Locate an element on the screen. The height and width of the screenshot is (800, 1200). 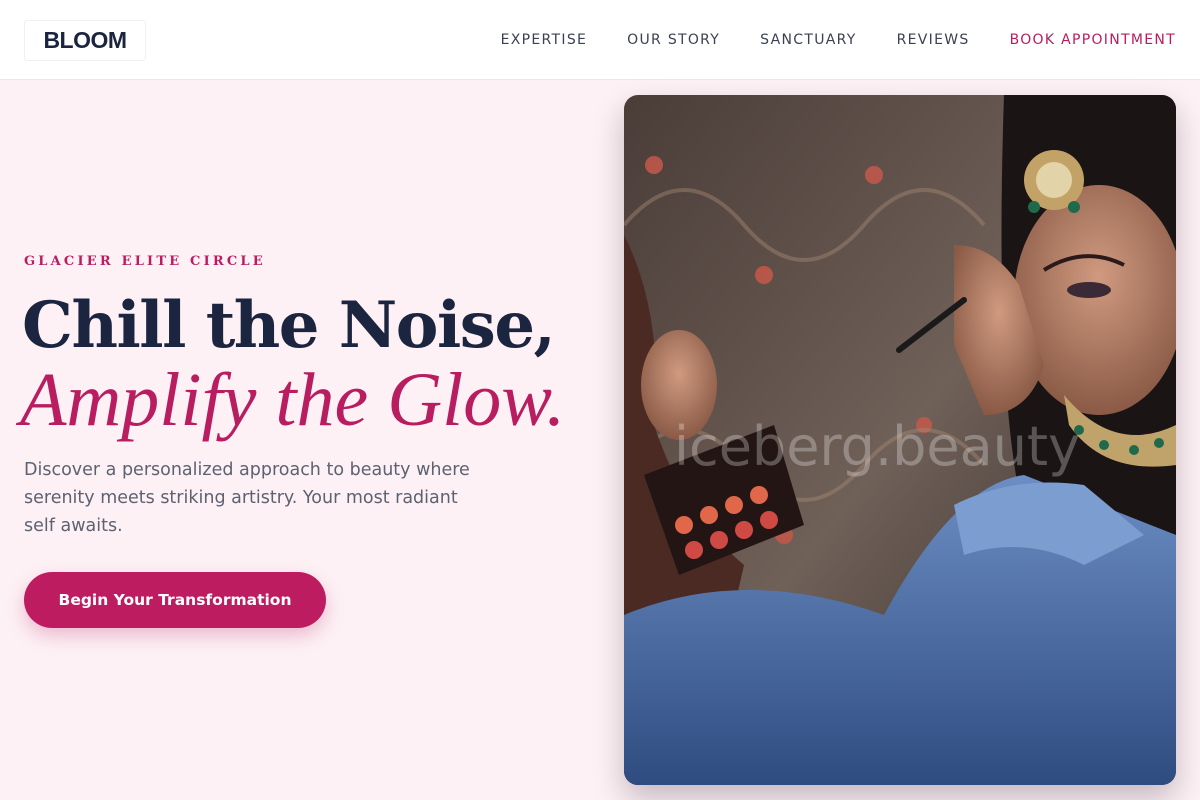
brand-logo: BLOOM is located at coordinates (85, 40).